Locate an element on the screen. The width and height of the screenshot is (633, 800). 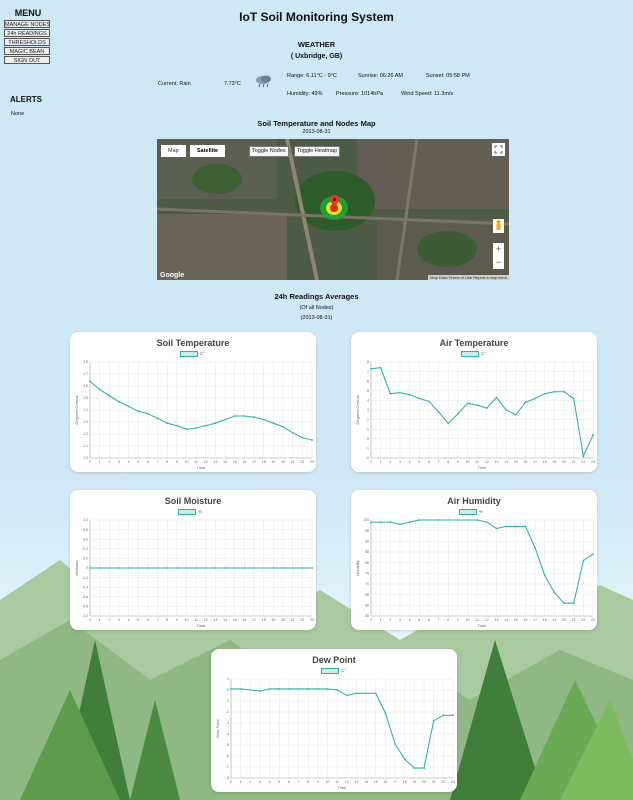
y-tick-label: 0 is located at coordinates (228, 690).